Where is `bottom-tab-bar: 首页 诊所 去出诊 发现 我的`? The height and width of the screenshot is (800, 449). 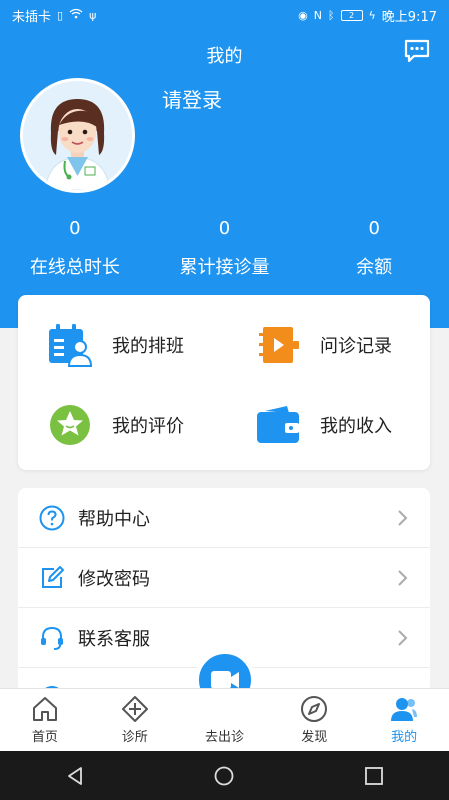
bottom-tab-bar: 首页 诊所 去出诊 发现 我的 is located at coordinates (224, 719).